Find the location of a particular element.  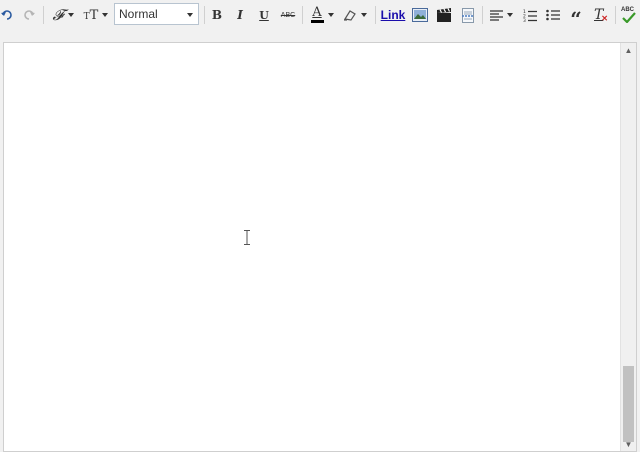

text-color-icon: A is located at coordinates (317, 14).